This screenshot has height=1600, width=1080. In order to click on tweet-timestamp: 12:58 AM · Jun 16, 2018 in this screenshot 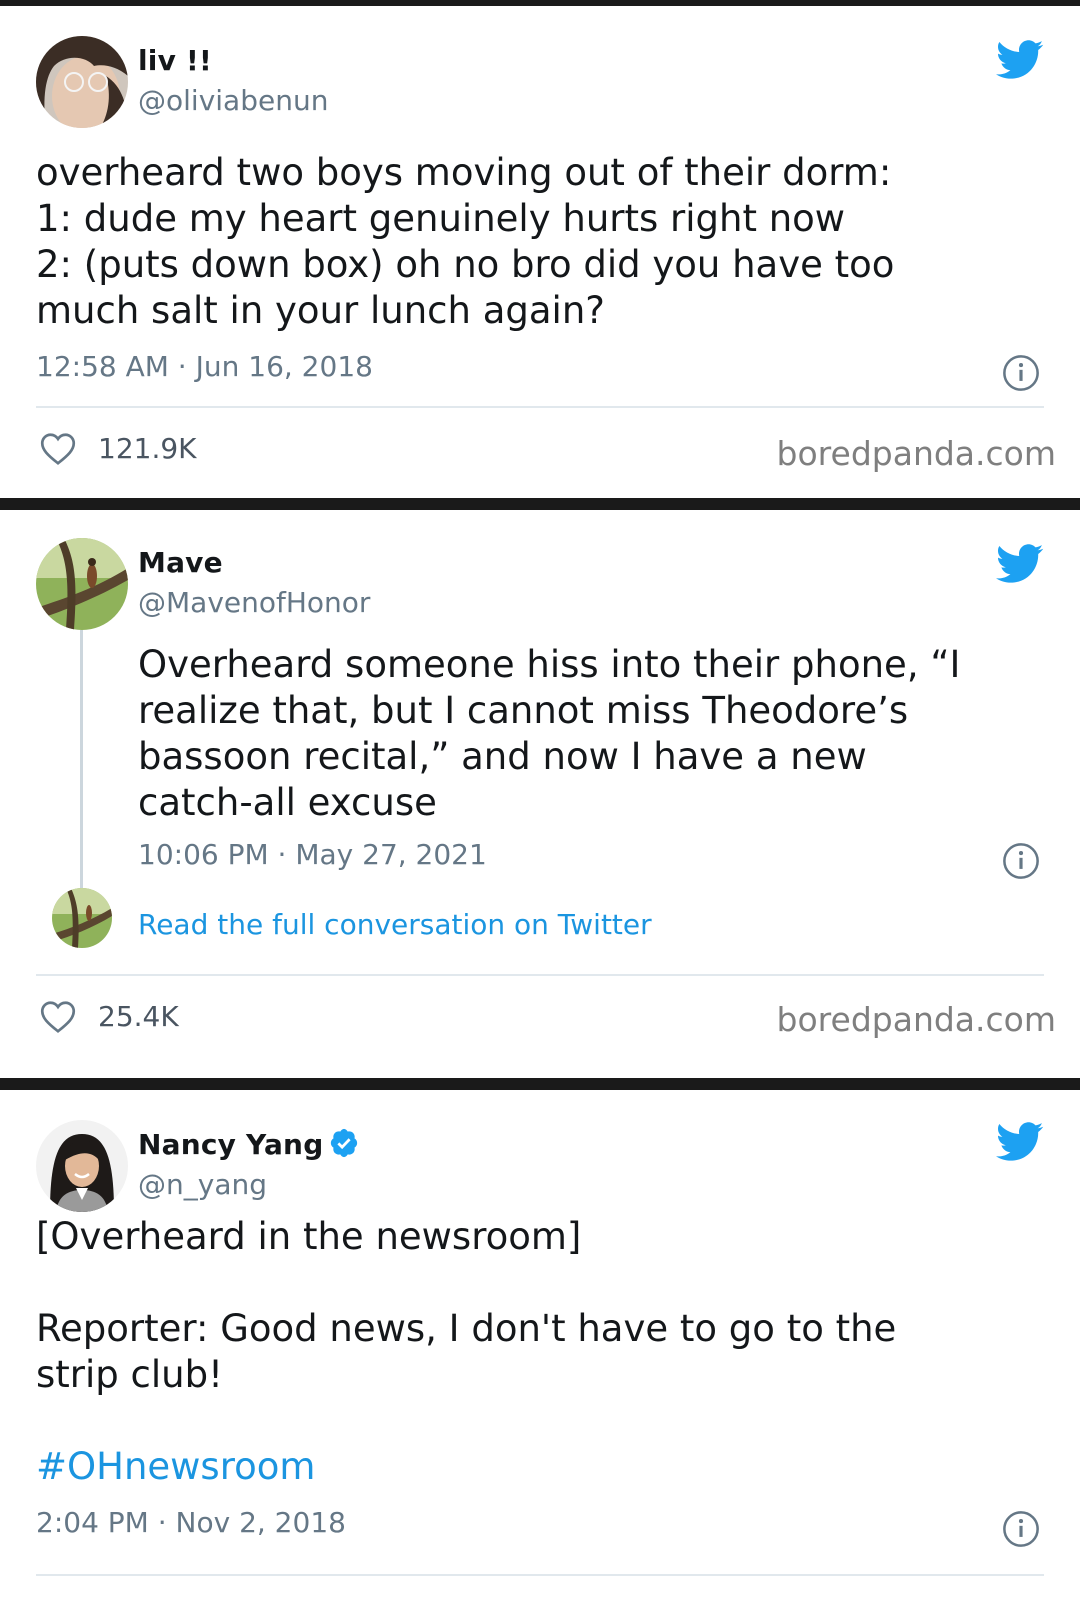, I will do `click(204, 366)`.